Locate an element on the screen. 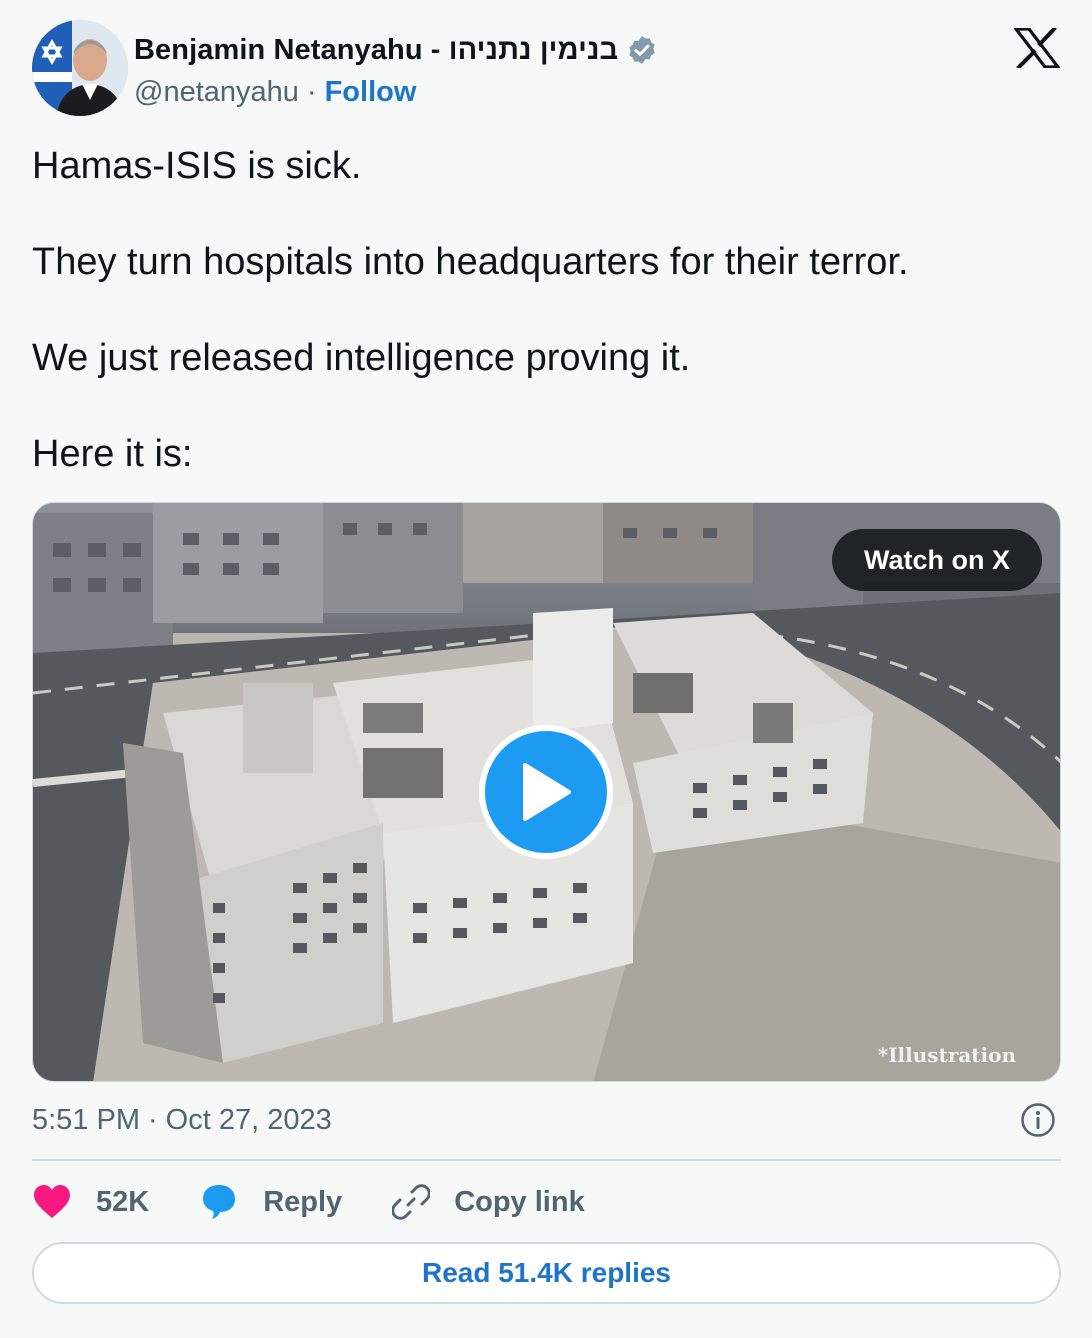 The image size is (1092, 1338). illustration-caption: *Illustration is located at coordinates (946, 1055).